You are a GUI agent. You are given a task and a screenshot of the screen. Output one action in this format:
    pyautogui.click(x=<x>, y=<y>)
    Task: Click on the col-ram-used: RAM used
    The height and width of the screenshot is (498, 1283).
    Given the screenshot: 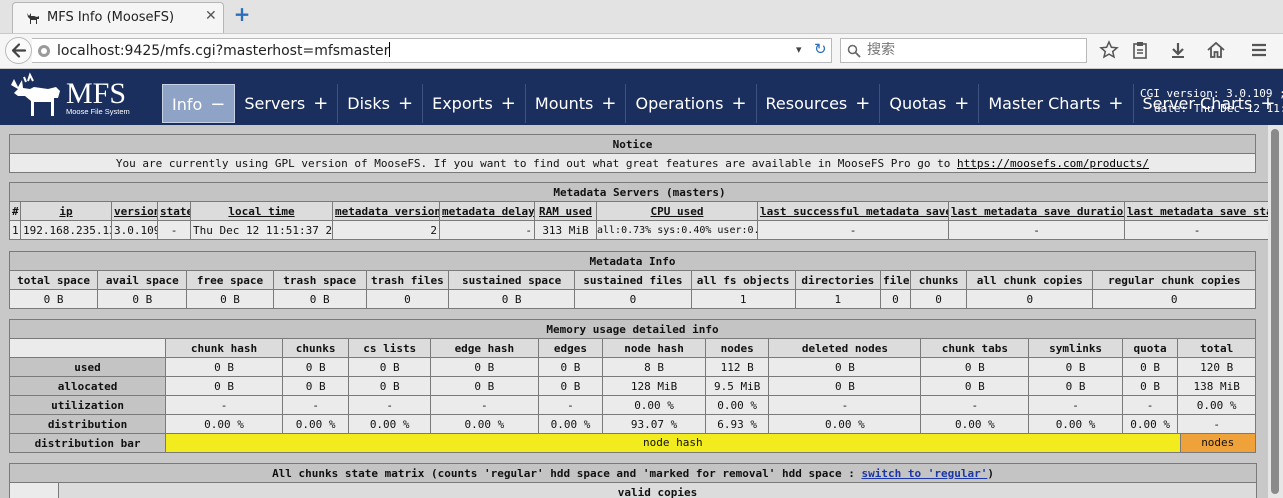 What is the action you would take?
    pyautogui.click(x=565, y=211)
    